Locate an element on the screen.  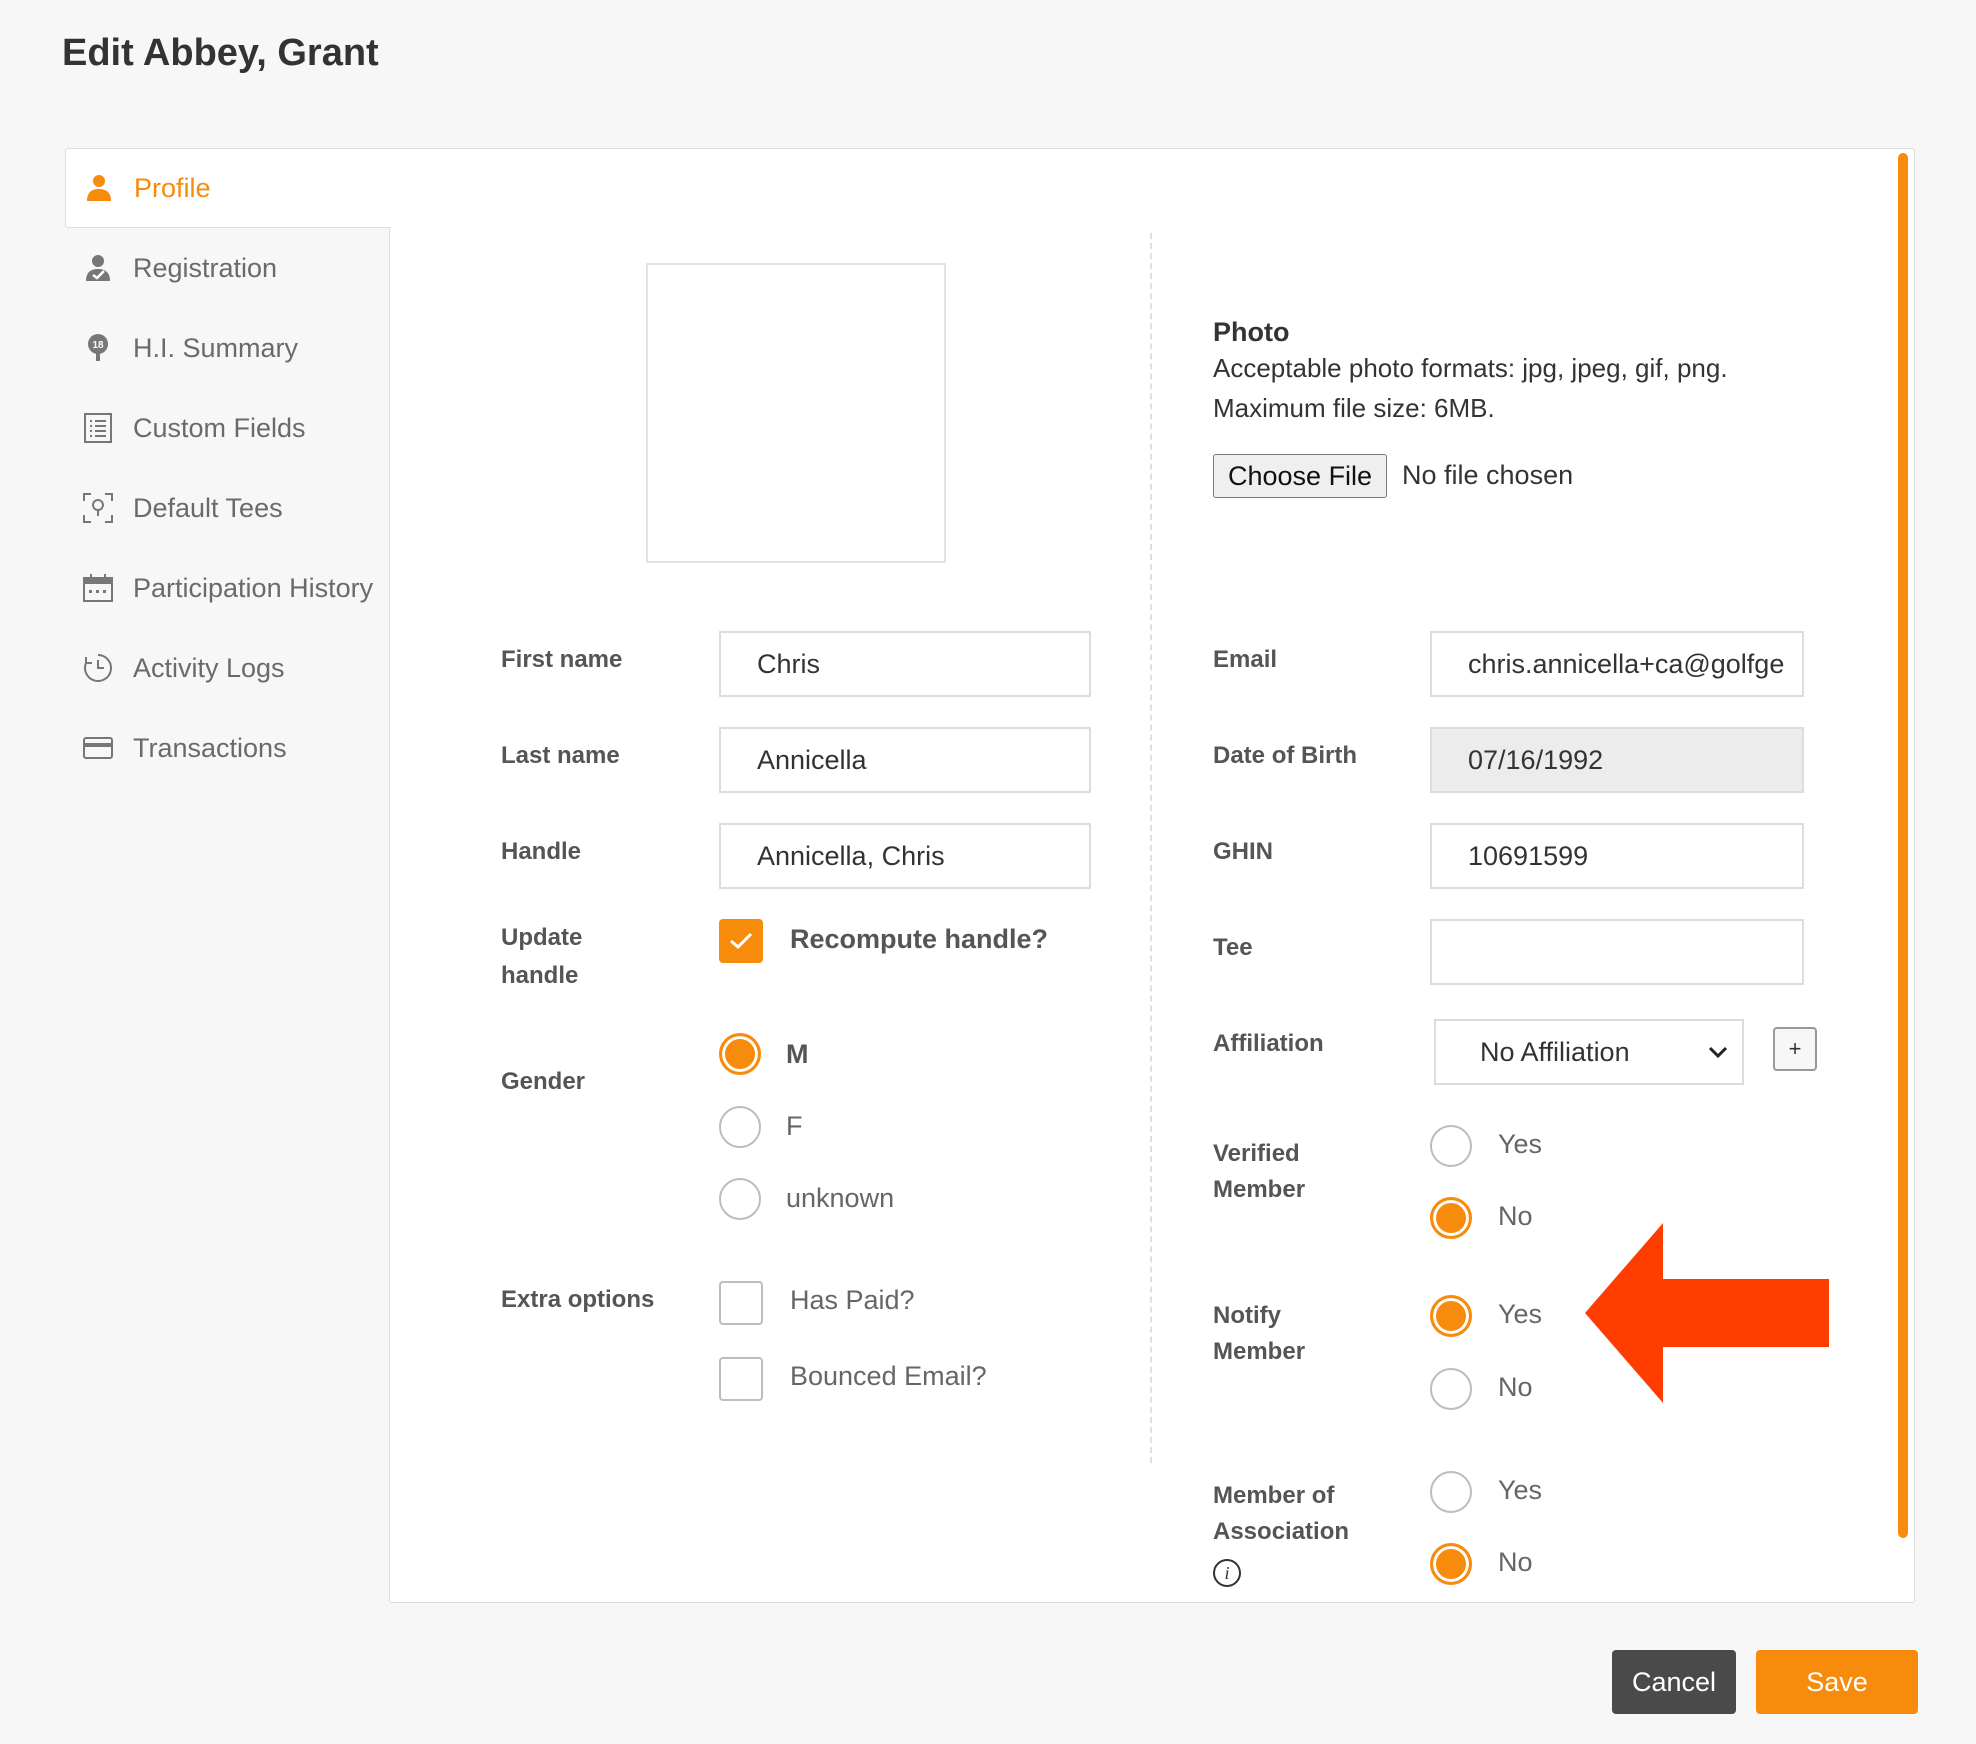
svg-text: 18 is located at coordinates (98, 345).